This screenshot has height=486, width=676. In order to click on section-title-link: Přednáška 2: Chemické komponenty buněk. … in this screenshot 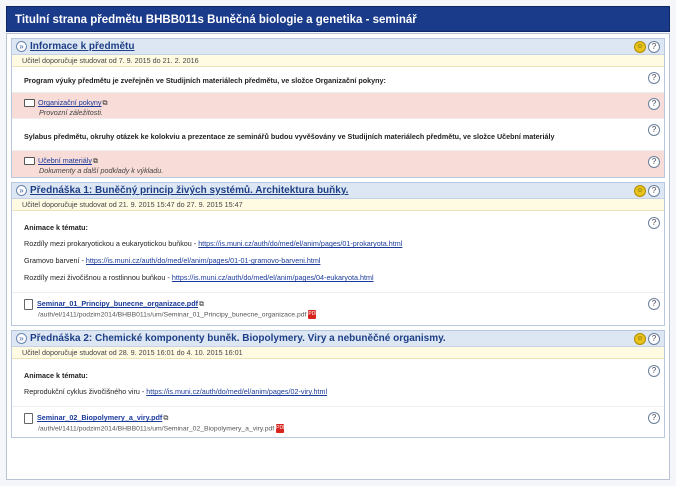, I will do `click(238, 338)`.